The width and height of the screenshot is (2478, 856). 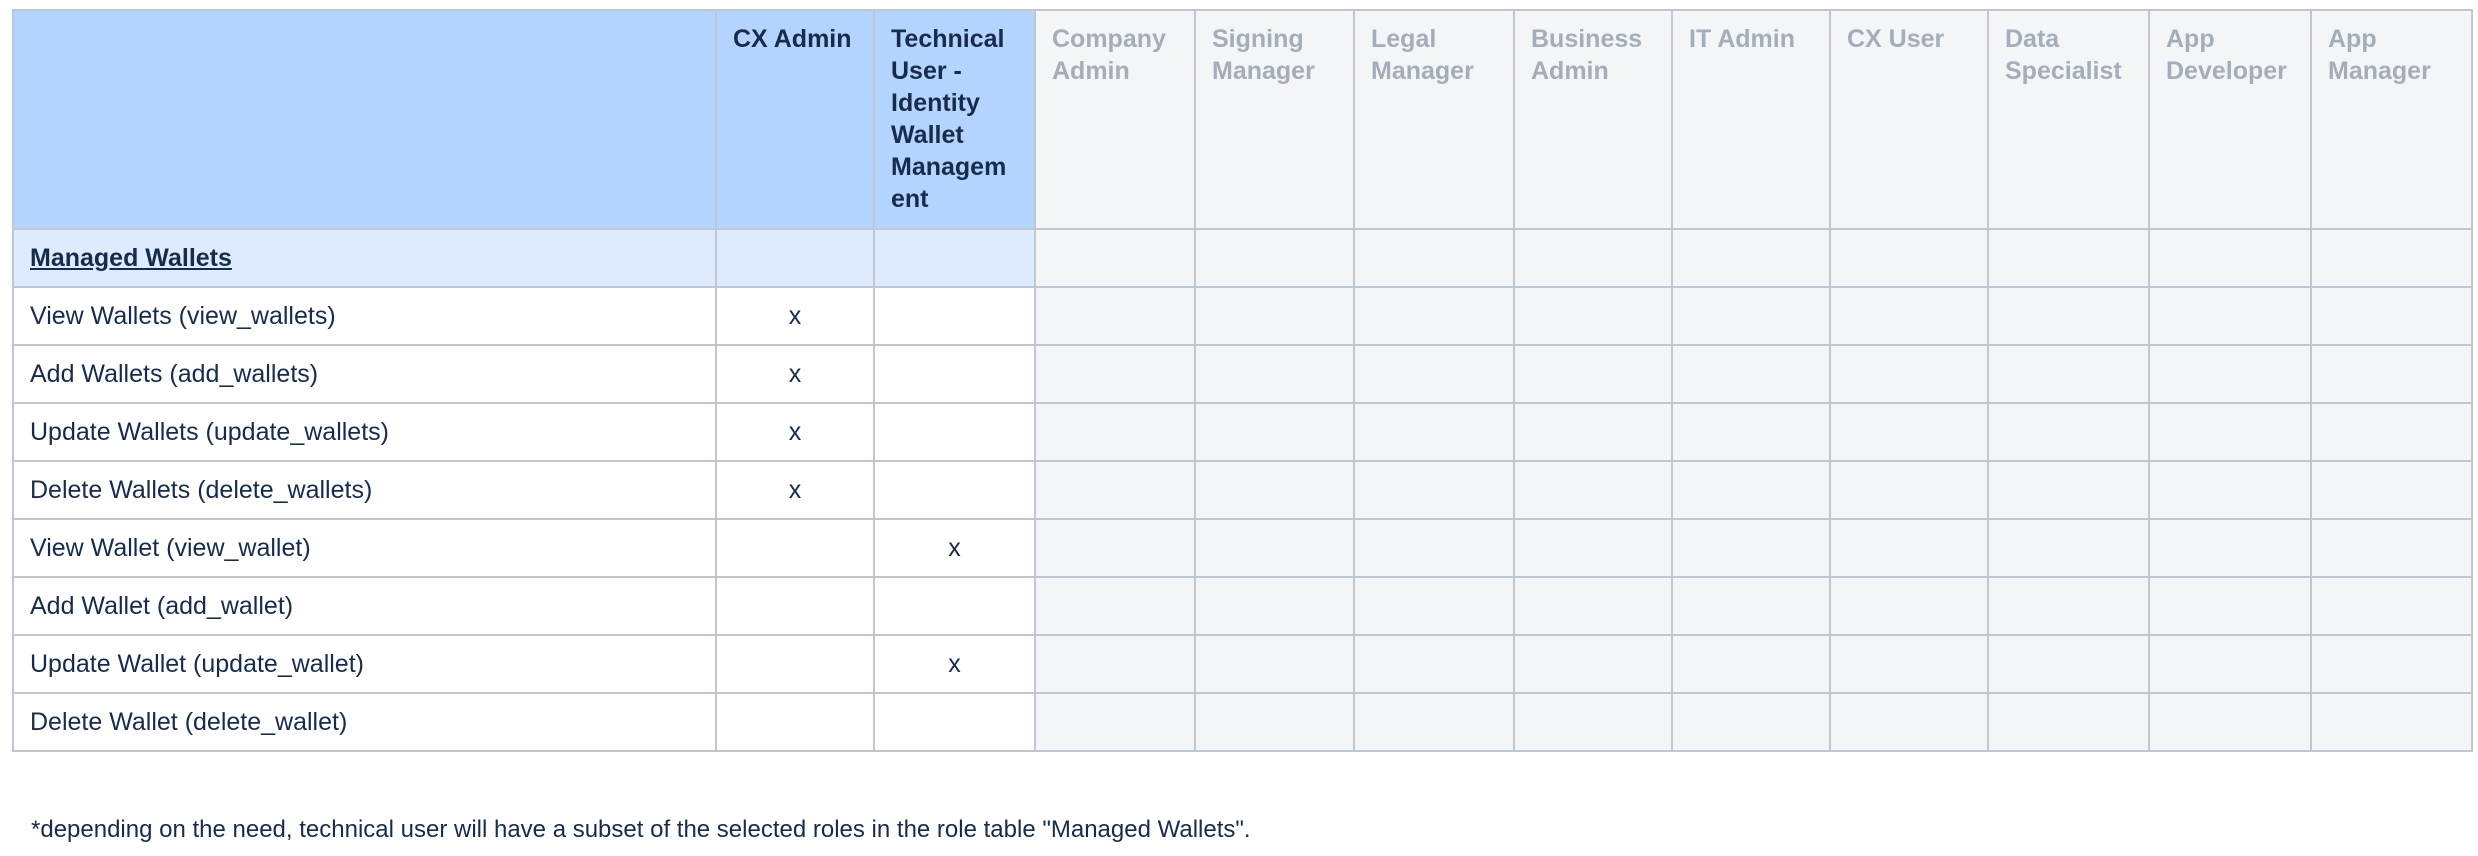 What do you see at coordinates (2068, 119) in the screenshot?
I see `column-header-data-specialist: Data Specialist` at bounding box center [2068, 119].